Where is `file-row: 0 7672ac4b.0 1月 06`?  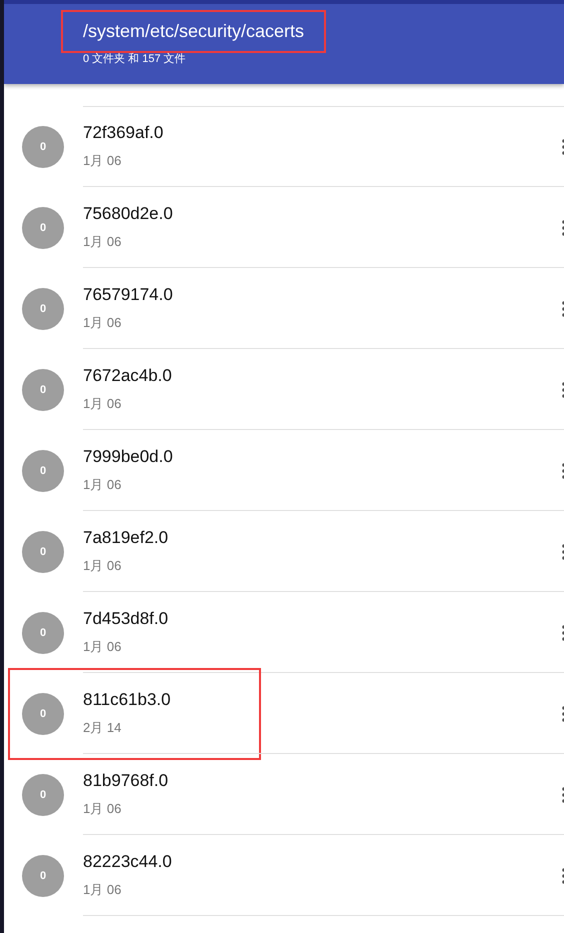
file-row: 0 7672ac4b.0 1月 06 is located at coordinates (284, 389).